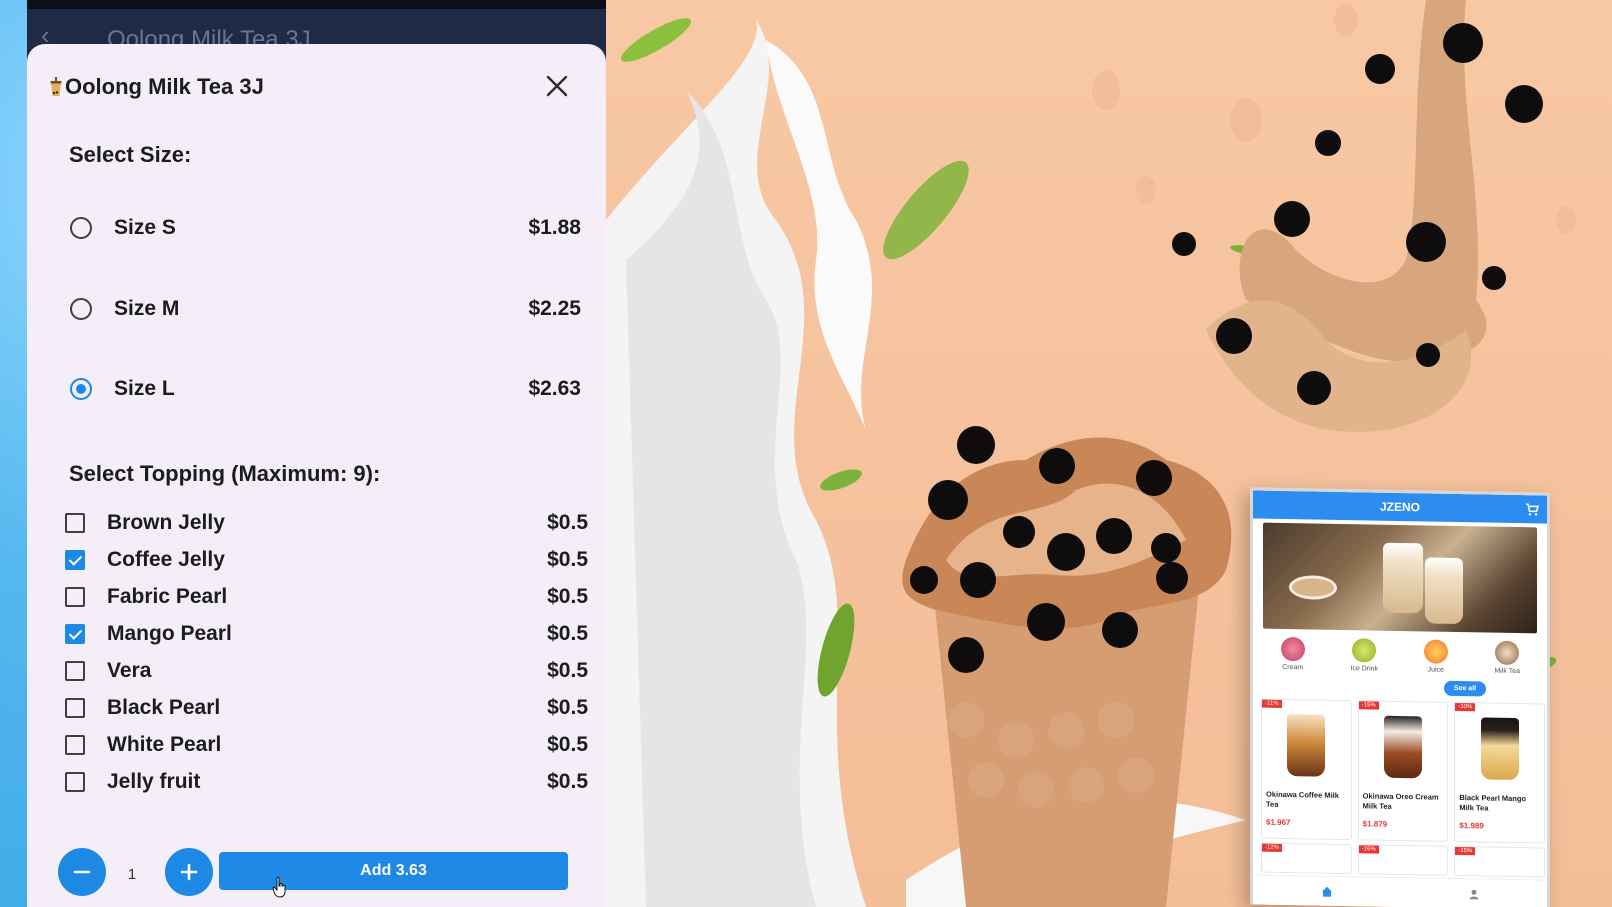 This screenshot has height=907, width=1612. Describe the element at coordinates (325, 708) in the screenshot. I see `topping-item: Black Pearl $0.5` at that location.